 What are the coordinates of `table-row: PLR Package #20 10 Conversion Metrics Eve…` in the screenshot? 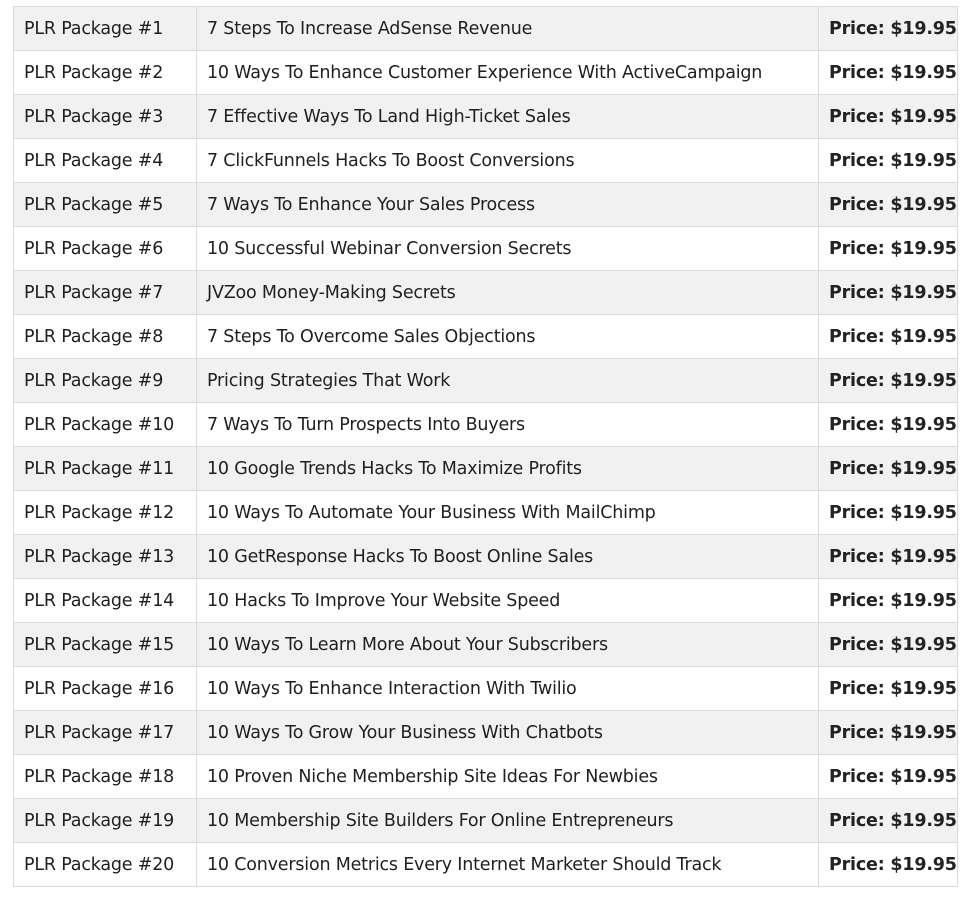 It's located at (485, 864).